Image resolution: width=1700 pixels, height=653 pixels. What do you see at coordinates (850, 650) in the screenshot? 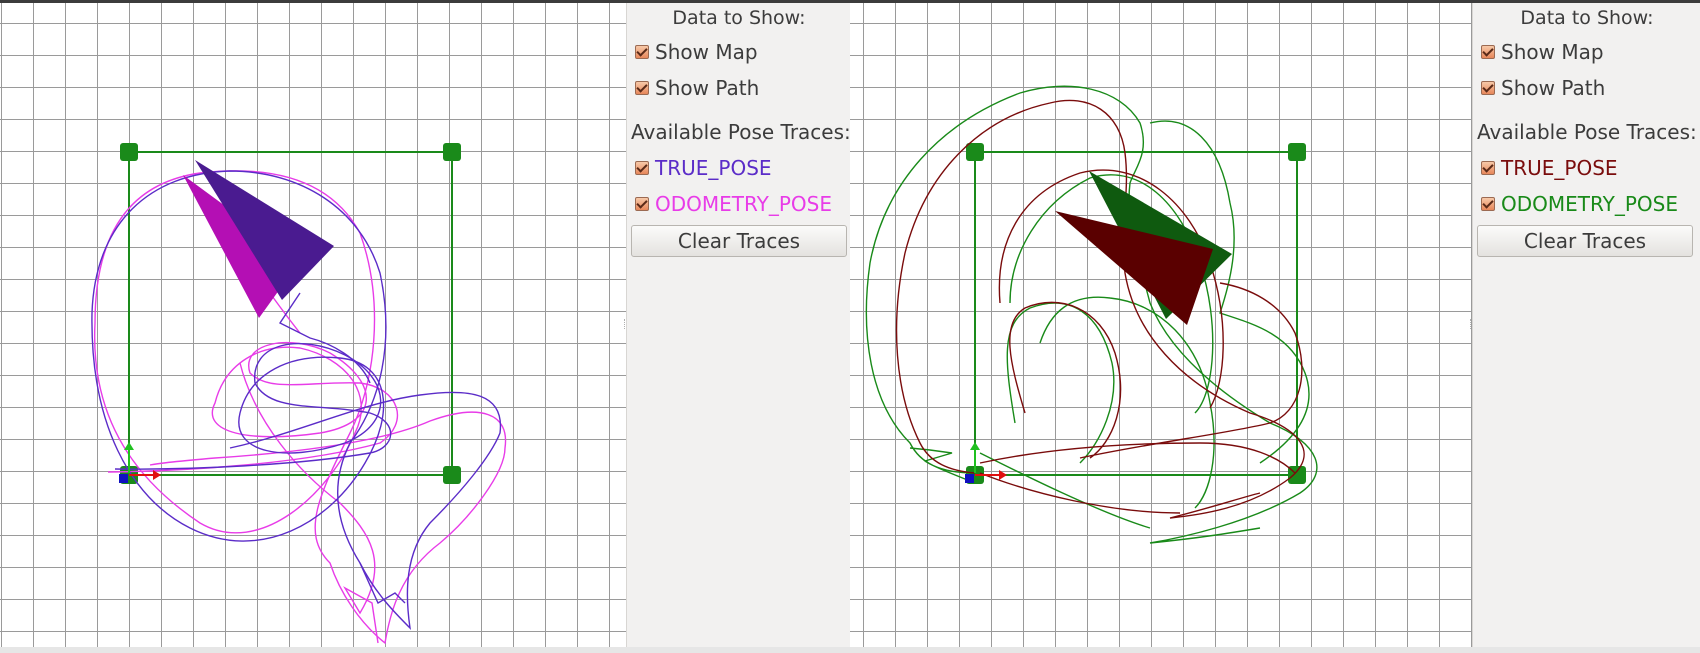
I see `window-bottom-edge` at bounding box center [850, 650].